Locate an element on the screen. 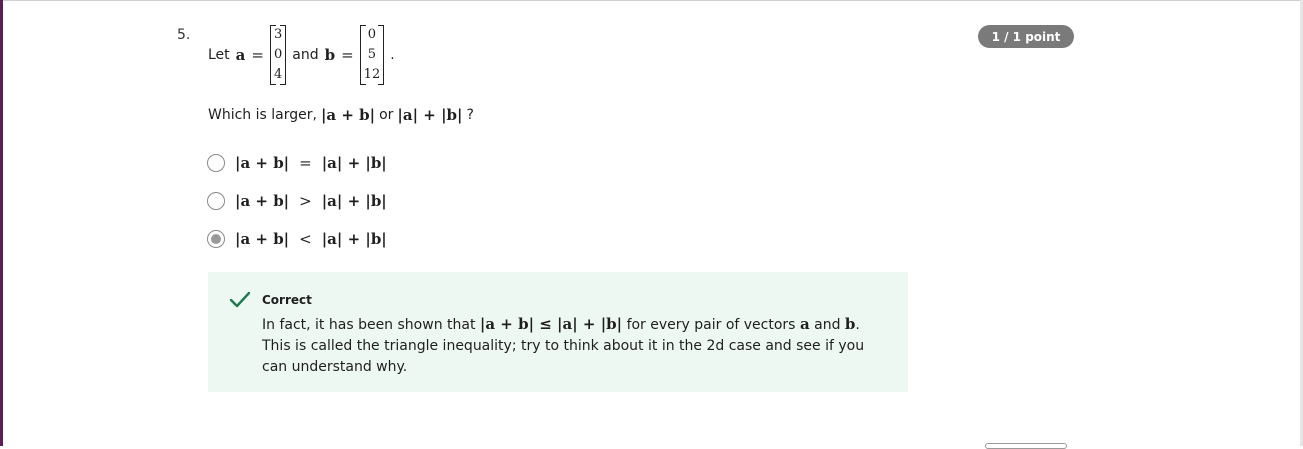 The image size is (1303, 449). feedback-inequality: |a + b| ≤ |a| + |b| is located at coordinates (551, 324).